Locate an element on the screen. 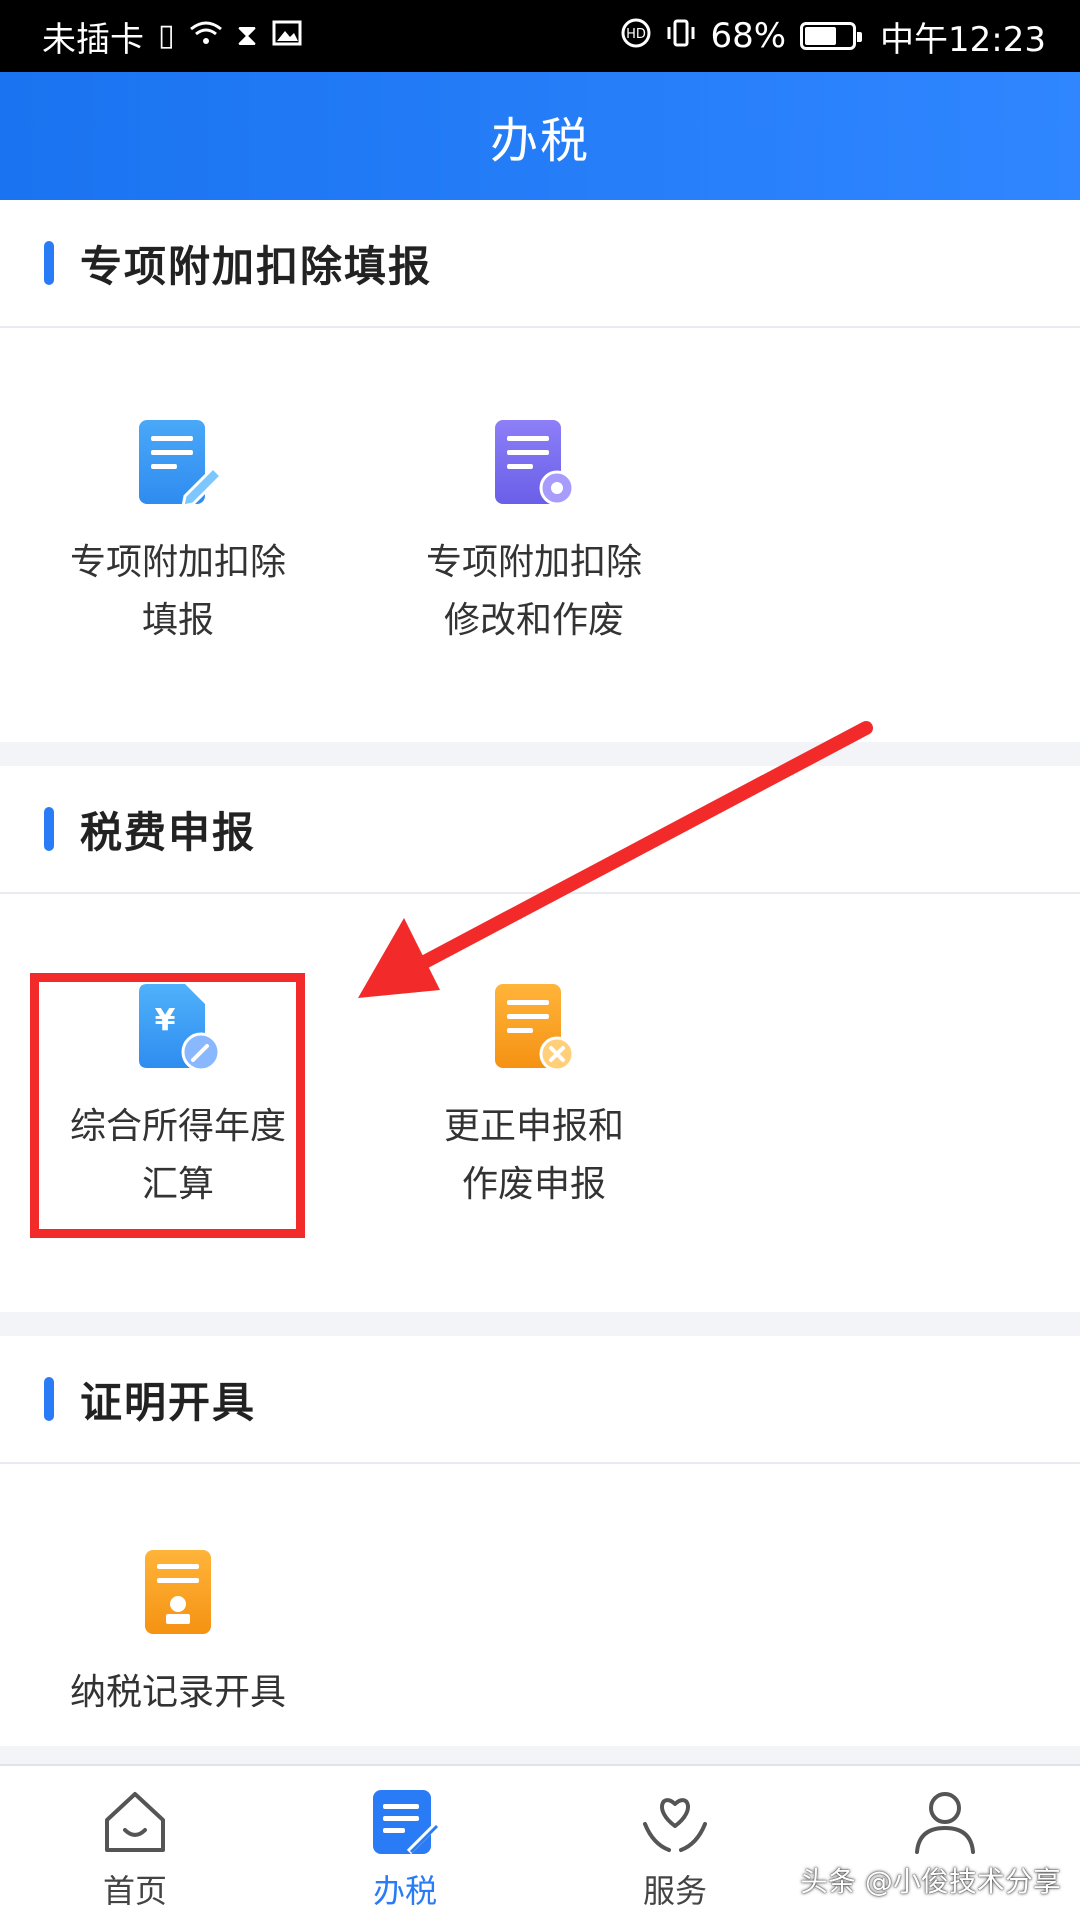  tab-label: 首页 is located at coordinates (134, 1891).